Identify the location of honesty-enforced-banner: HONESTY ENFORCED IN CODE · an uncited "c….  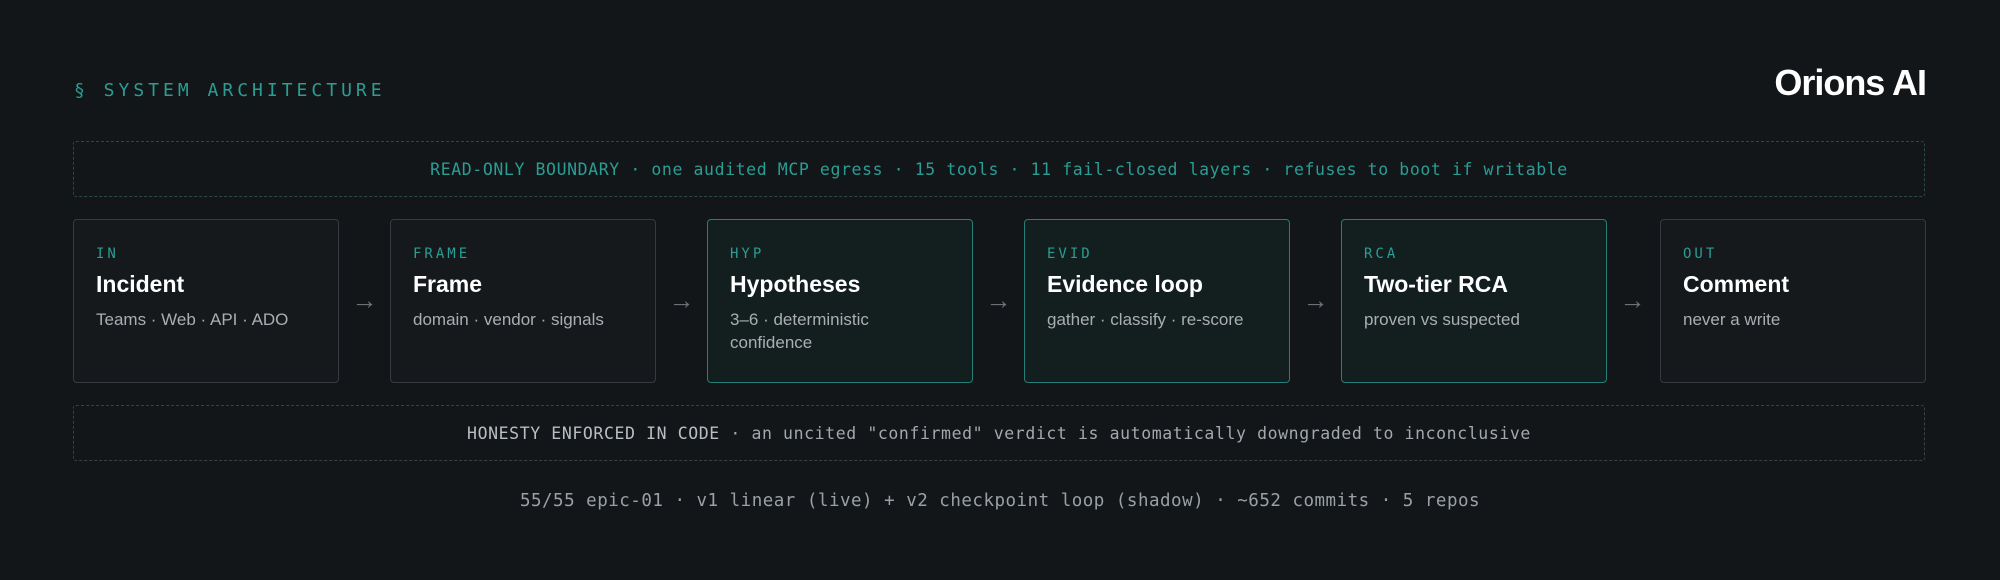
(999, 433).